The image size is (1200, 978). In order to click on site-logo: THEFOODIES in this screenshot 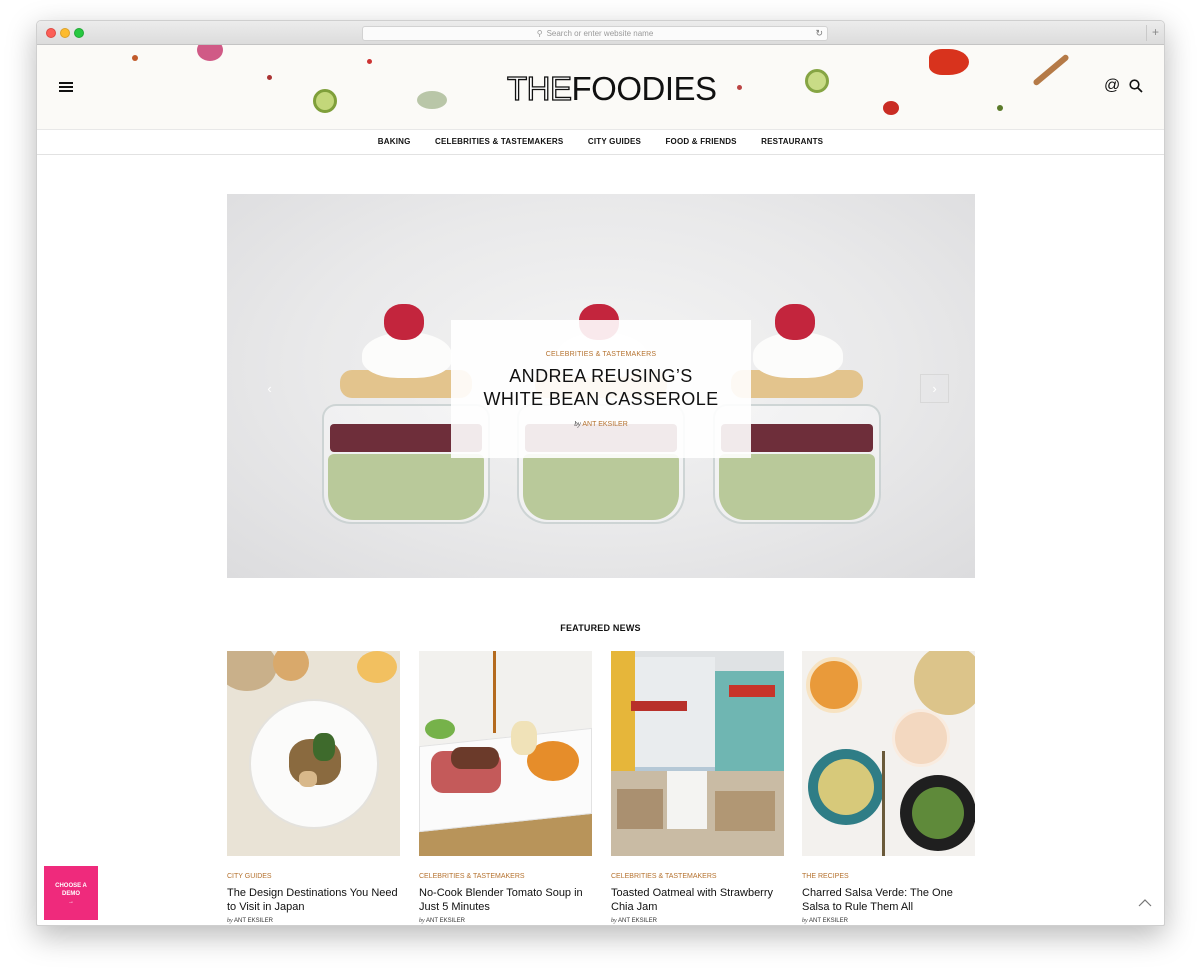, I will do `click(612, 89)`.